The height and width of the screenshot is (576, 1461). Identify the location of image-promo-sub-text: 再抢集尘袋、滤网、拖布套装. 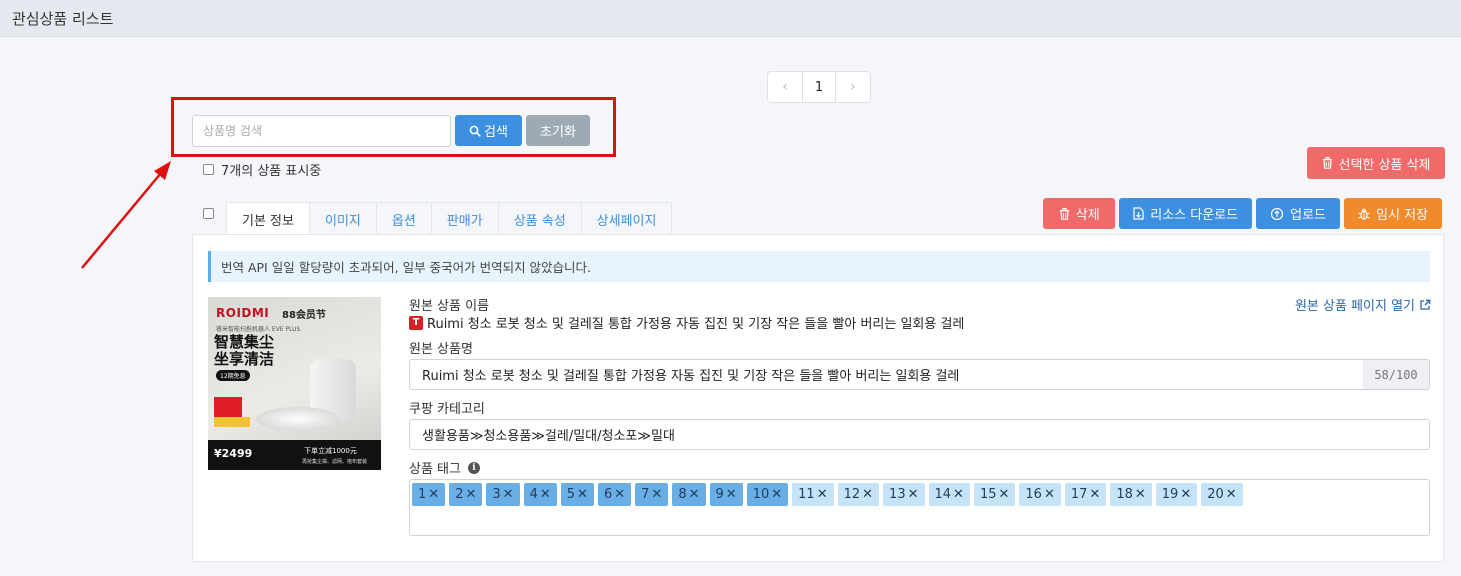
(335, 462).